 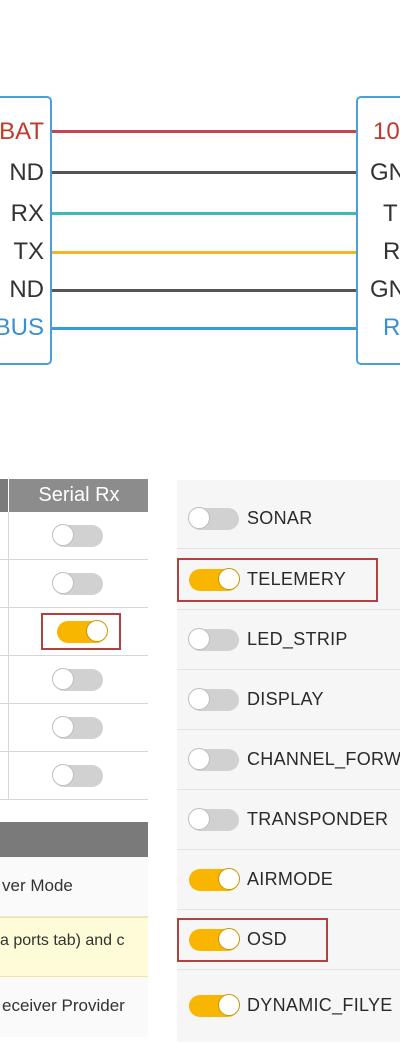 I want to click on highlight-box-telemetry, so click(x=277, y=580).